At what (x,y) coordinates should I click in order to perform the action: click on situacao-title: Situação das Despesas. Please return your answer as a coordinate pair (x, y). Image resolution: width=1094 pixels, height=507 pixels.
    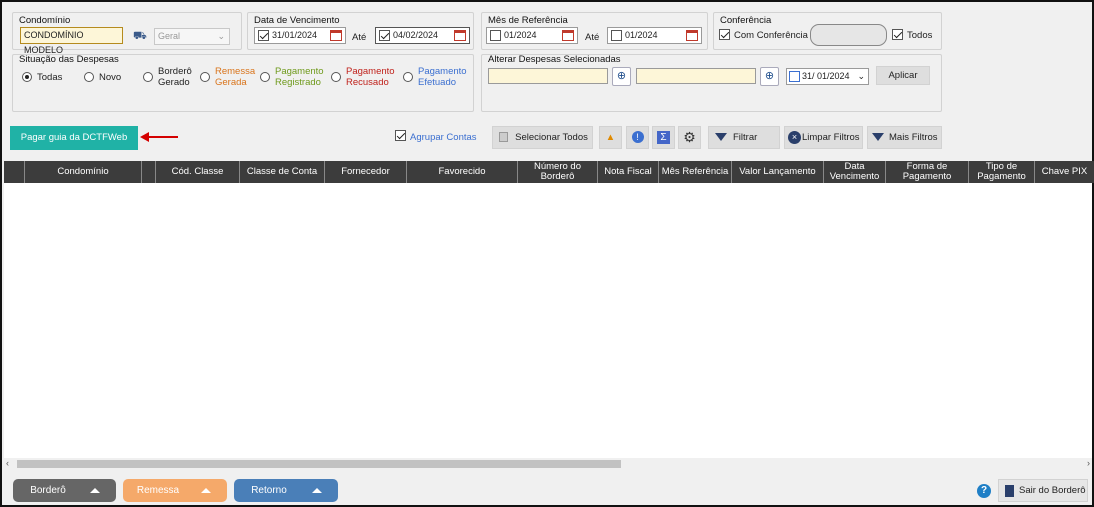
    Looking at the image, I should click on (69, 59).